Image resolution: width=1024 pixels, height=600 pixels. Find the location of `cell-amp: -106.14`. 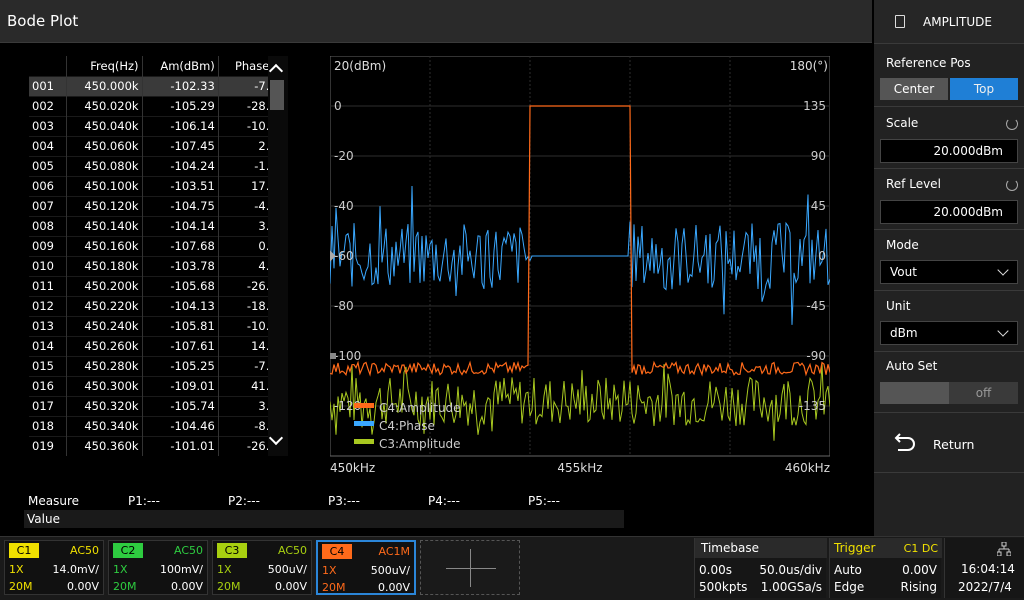

cell-amp: -106.14 is located at coordinates (180, 125).